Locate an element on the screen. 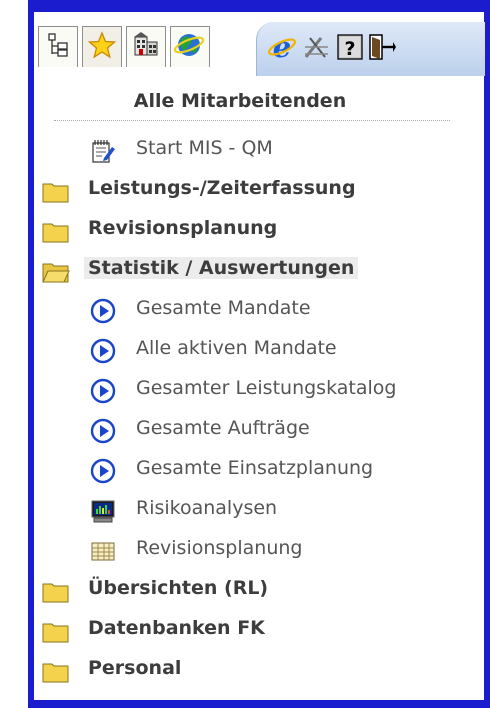 The image size is (490, 708). tree-folder-uebersichten: Übersichten (RL) is located at coordinates (259, 590).